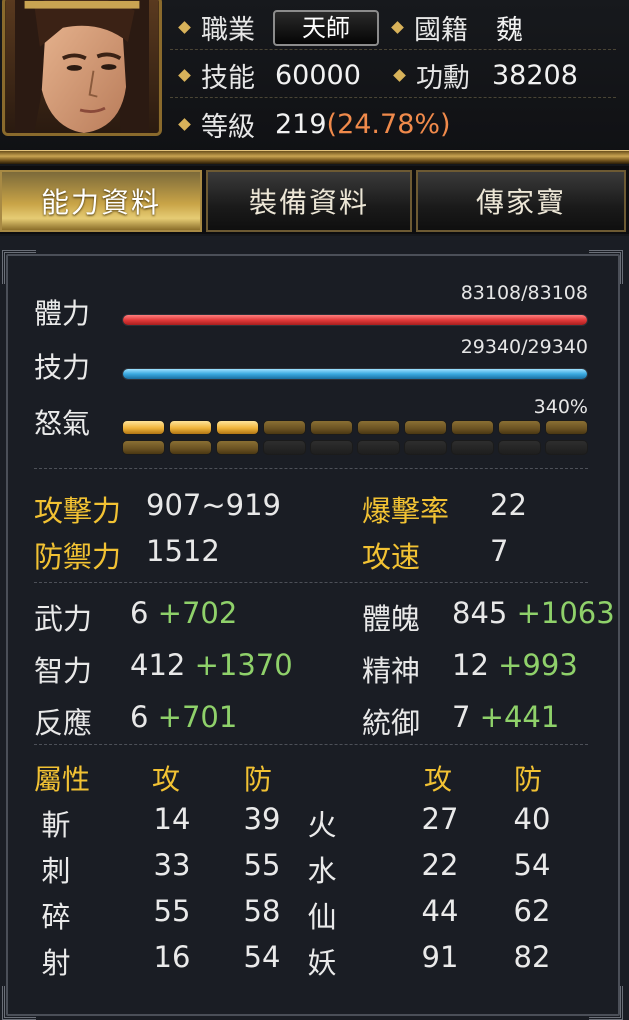 The width and height of the screenshot is (629, 1020). What do you see at coordinates (228, 127) in the screenshot?
I see `level-label: 等級` at bounding box center [228, 127].